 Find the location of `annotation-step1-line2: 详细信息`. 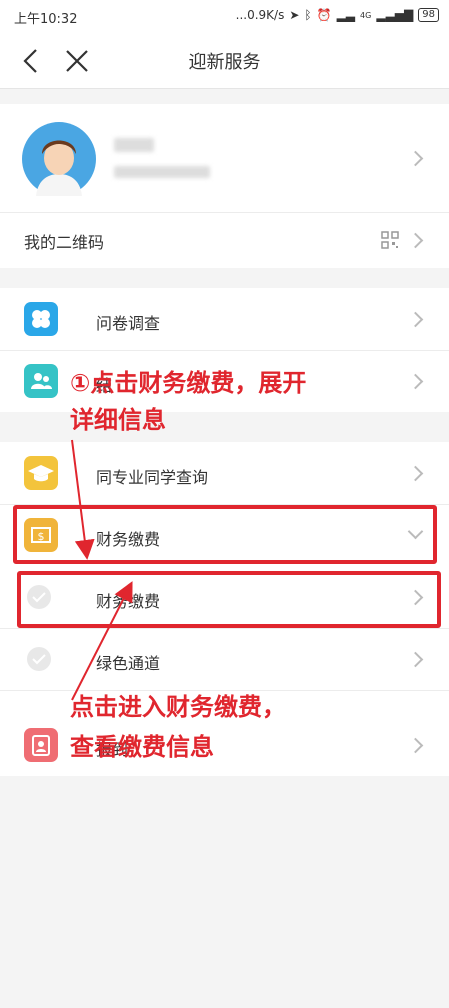

annotation-step1-line2: 详细信息 is located at coordinates (118, 420).